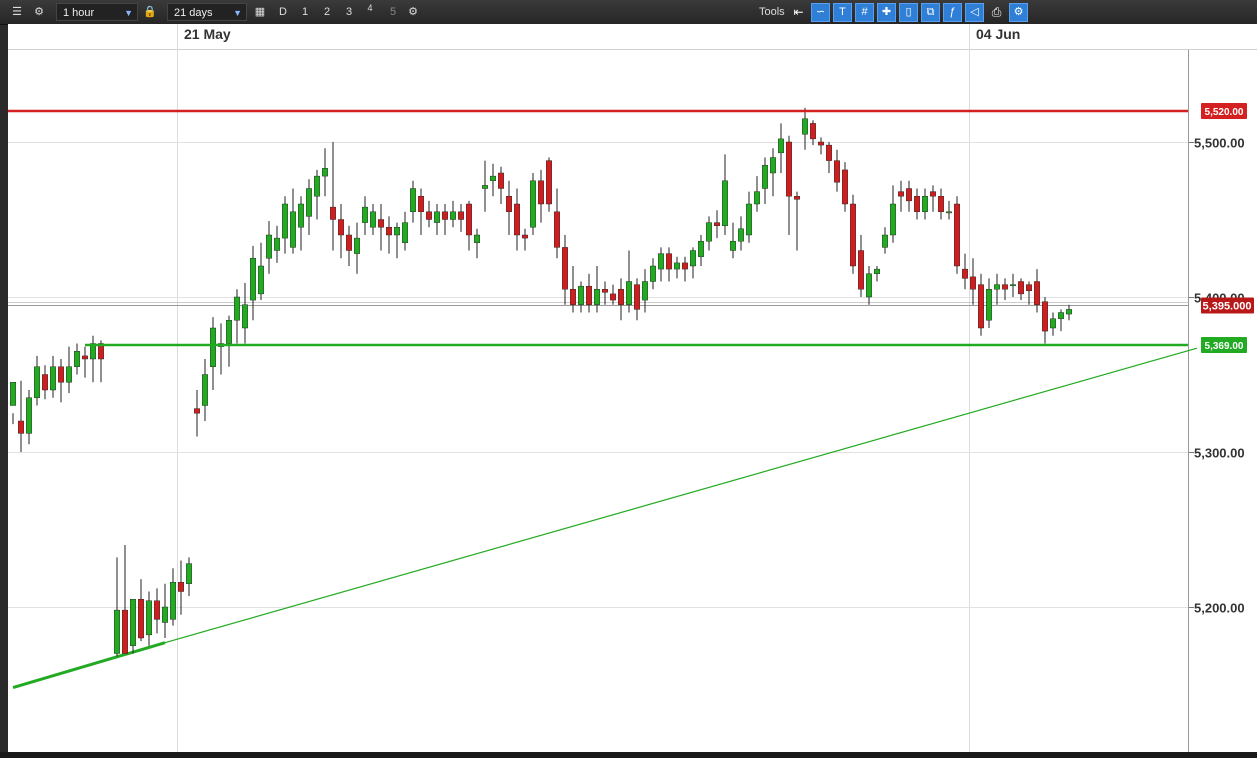 This screenshot has height=758, width=1257. Describe the element at coordinates (952, 12) in the screenshot. I see `indicator-icon: ƒ` at that location.